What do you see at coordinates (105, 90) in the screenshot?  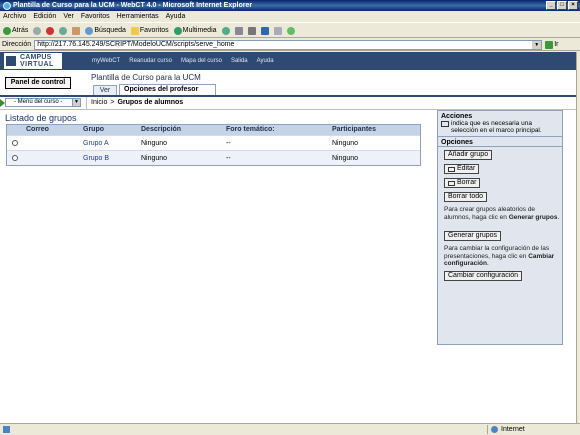 I see `tab-ver: Ver` at bounding box center [105, 90].